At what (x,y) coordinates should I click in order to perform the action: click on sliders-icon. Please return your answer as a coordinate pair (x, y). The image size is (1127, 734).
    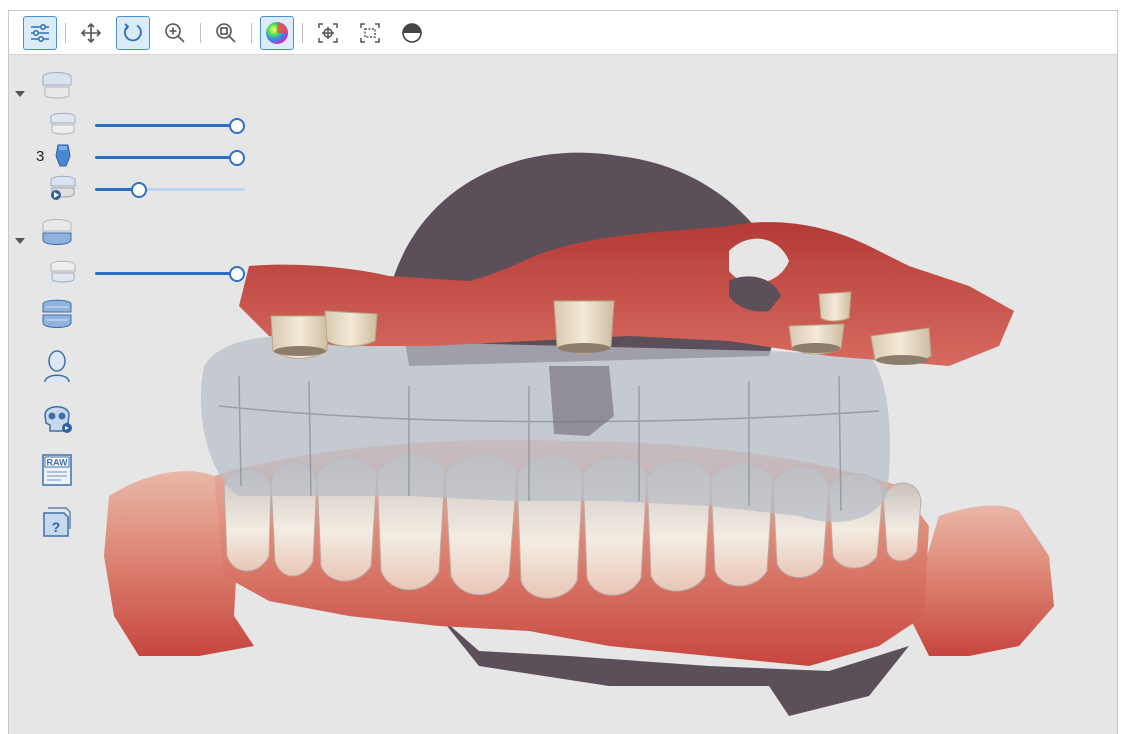
    Looking at the image, I should click on (40, 32).